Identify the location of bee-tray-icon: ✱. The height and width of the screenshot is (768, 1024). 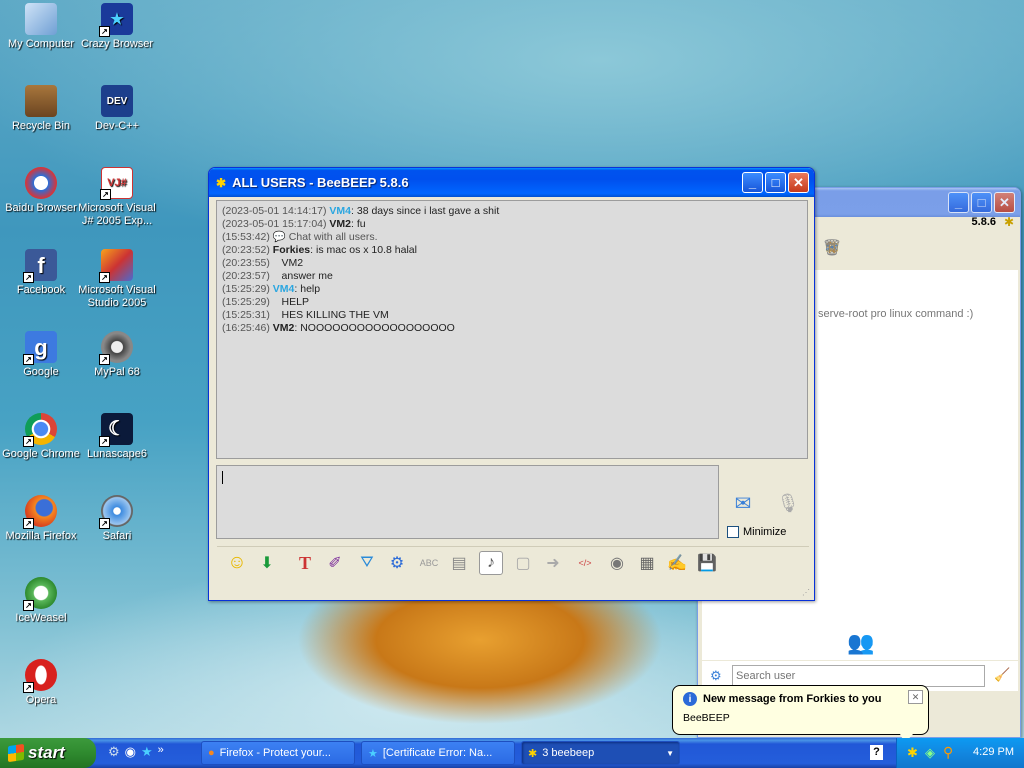
(912, 753).